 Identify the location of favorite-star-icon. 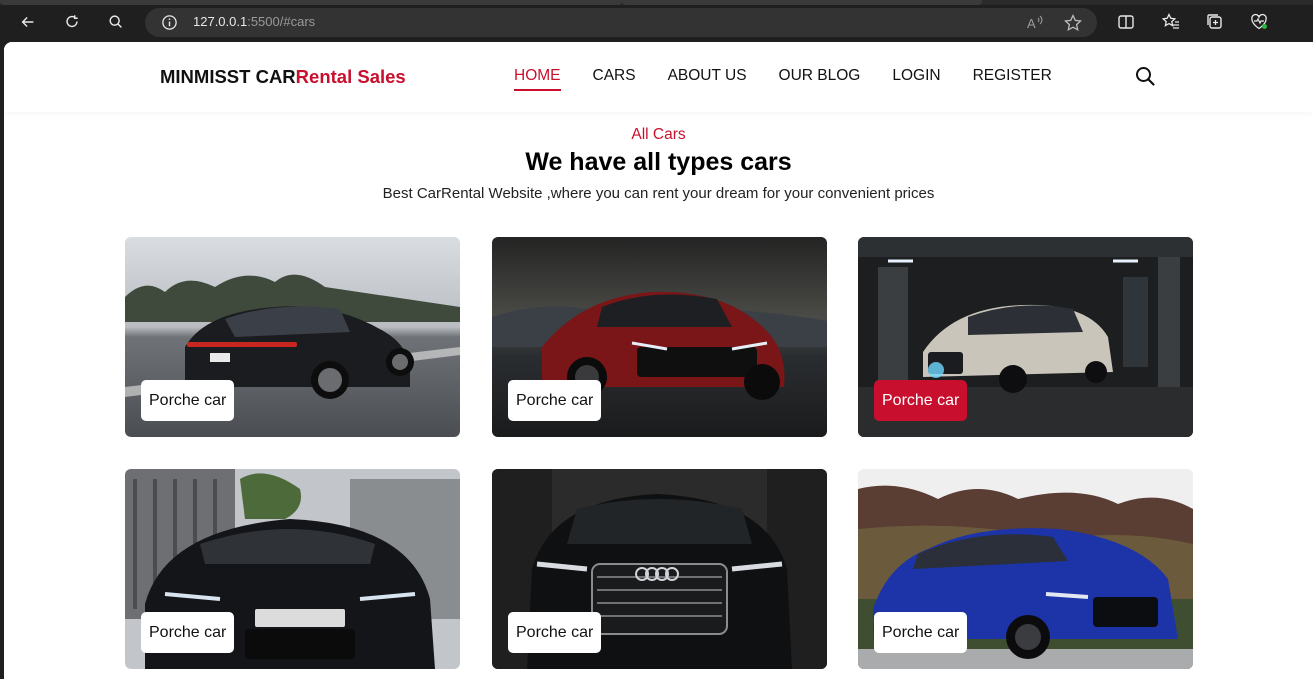
(1073, 23).